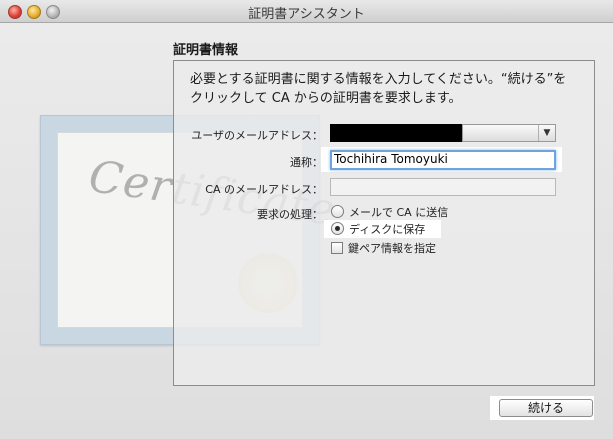  I want to click on option-key-pair: 鍵ペア情報を指定, so click(383, 249).